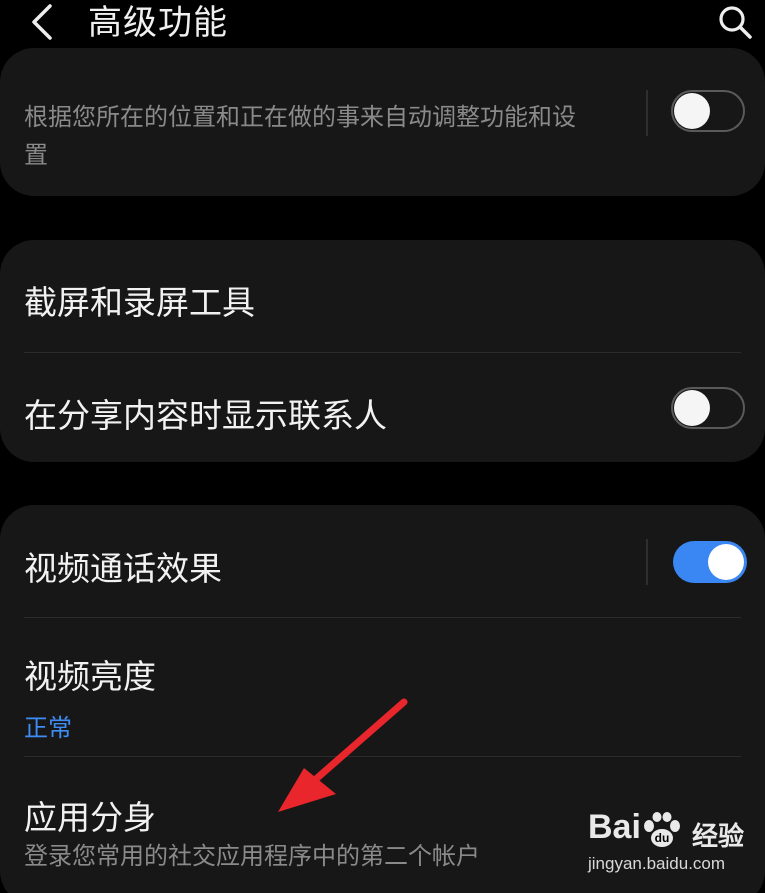 The height and width of the screenshot is (893, 765). I want to click on paw-icon: du, so click(662, 829).